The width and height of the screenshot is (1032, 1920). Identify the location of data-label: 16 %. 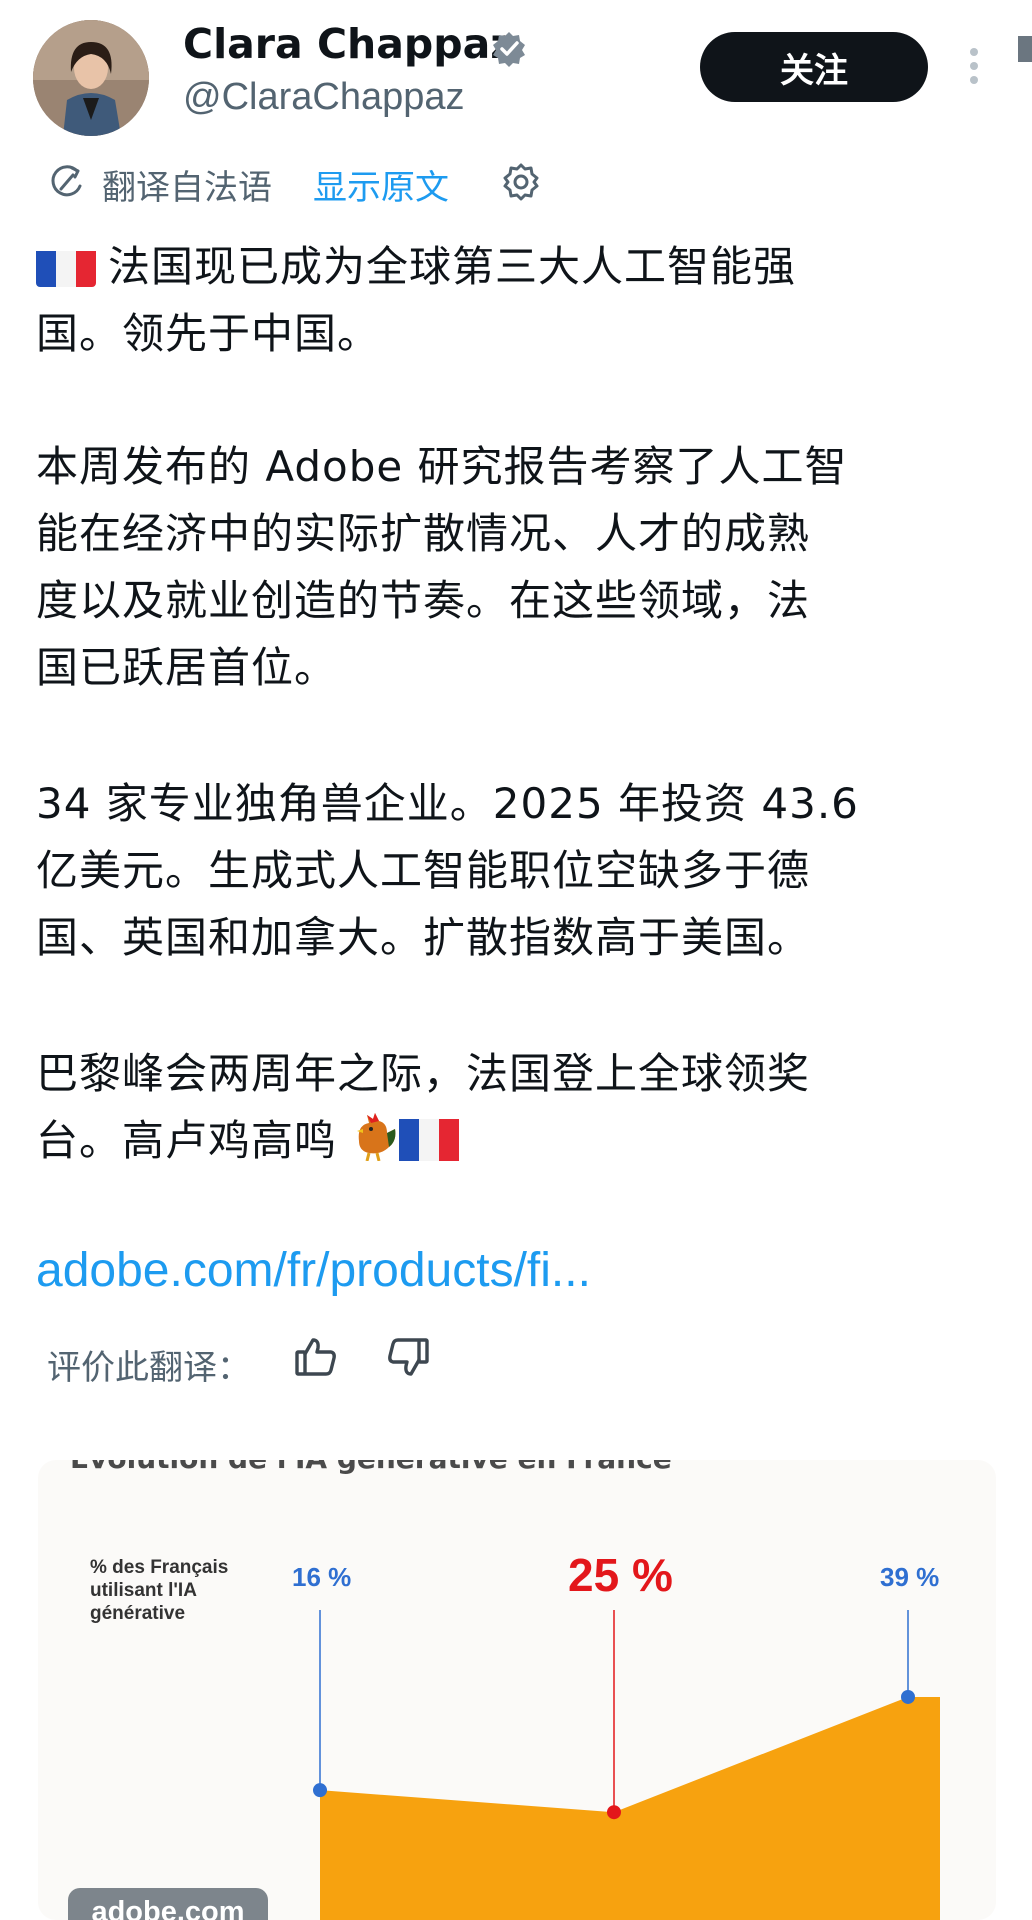
(322, 1577).